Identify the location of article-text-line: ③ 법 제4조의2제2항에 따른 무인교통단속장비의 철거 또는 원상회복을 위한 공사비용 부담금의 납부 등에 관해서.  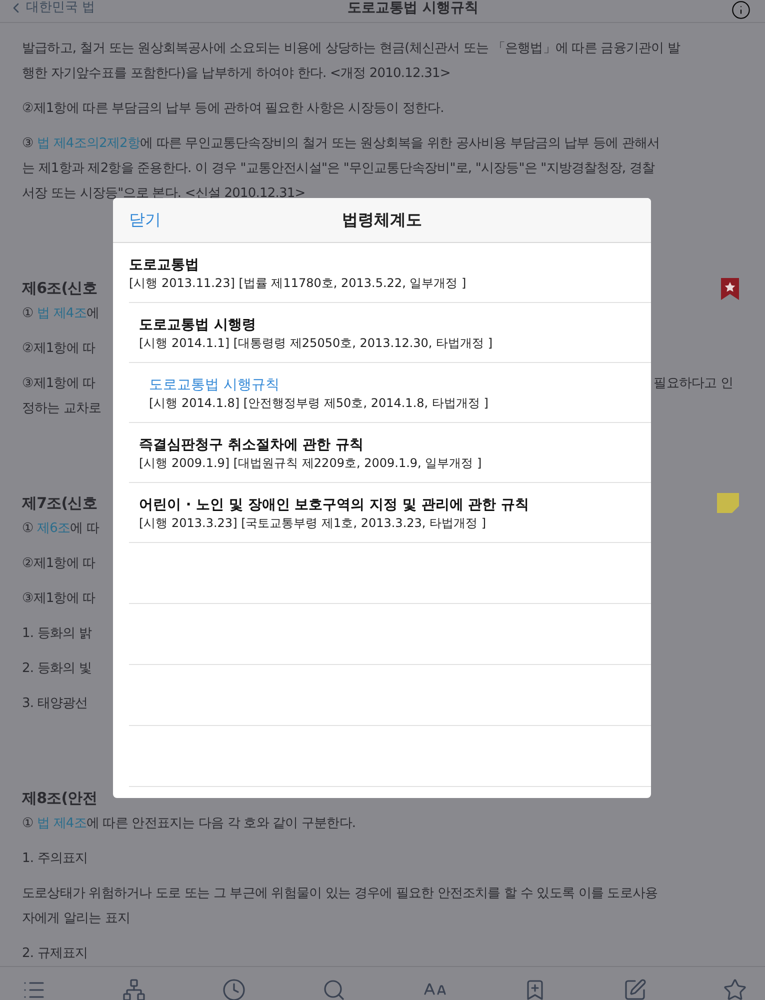
(341, 144).